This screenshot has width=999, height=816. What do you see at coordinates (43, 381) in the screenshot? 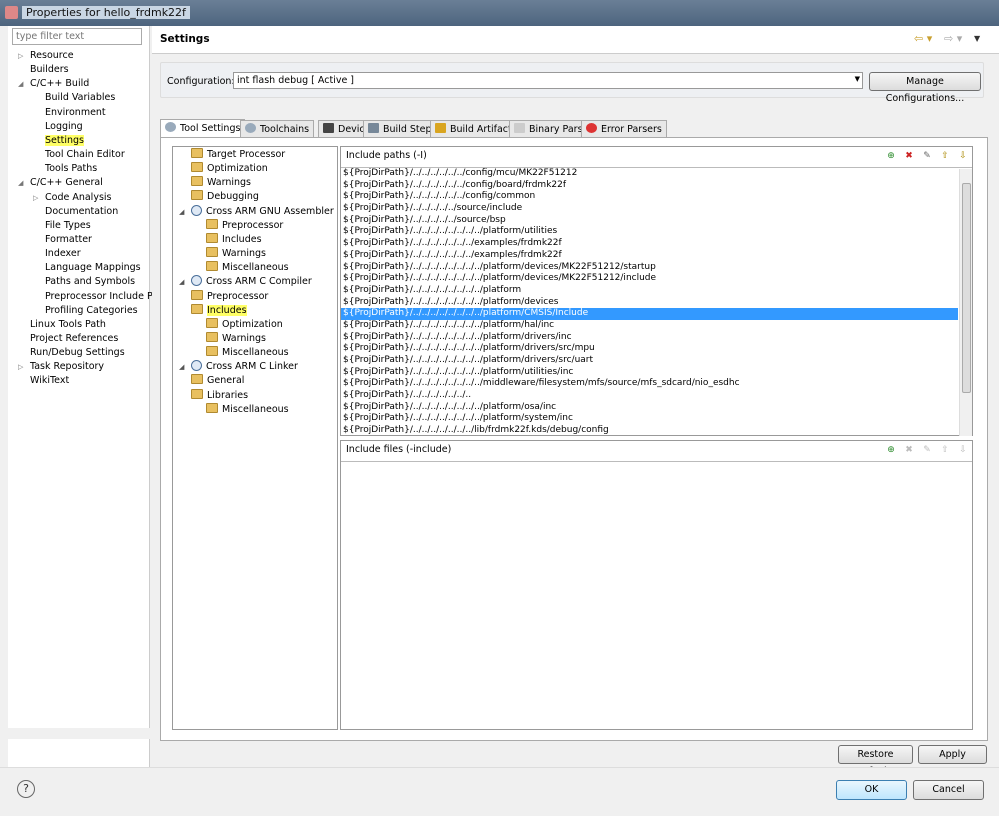
I see `nav-item-wikitext: WikiText` at bounding box center [43, 381].